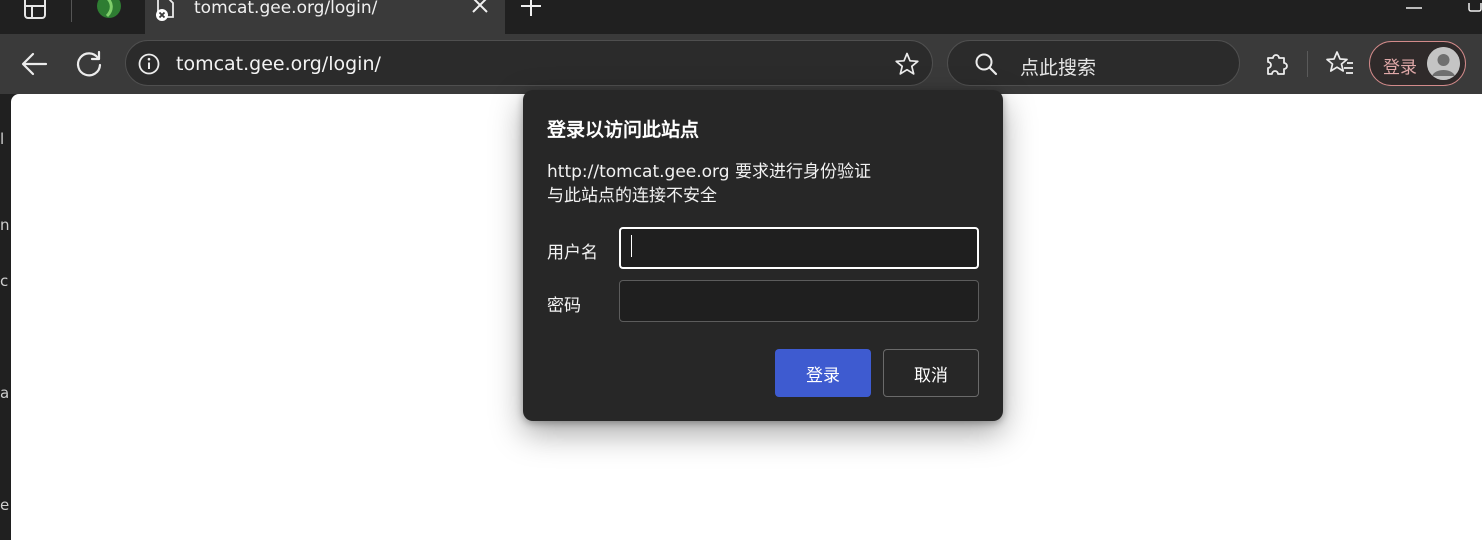  What do you see at coordinates (623, 130) in the screenshot?
I see `dialog-title: 登录以访问此站点` at bounding box center [623, 130].